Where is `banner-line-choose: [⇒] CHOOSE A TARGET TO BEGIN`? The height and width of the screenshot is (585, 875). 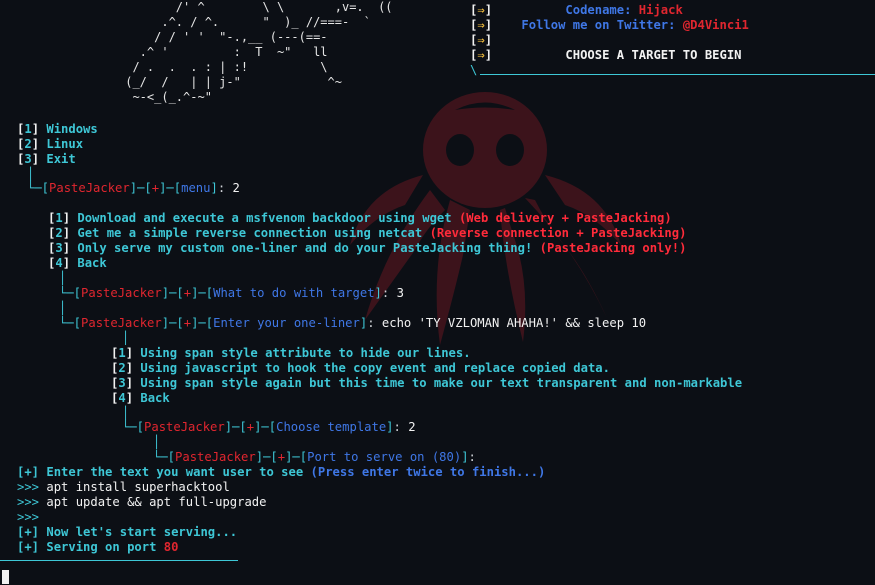 banner-line-choose: [⇒] CHOOSE A TARGET TO BEGIN is located at coordinates (606, 55).